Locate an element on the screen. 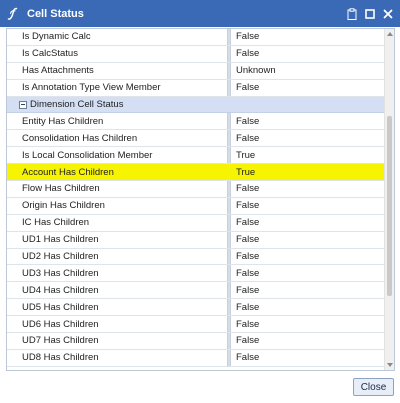  property-name-cell: Is Annotation Type View Member is located at coordinates (122, 88).